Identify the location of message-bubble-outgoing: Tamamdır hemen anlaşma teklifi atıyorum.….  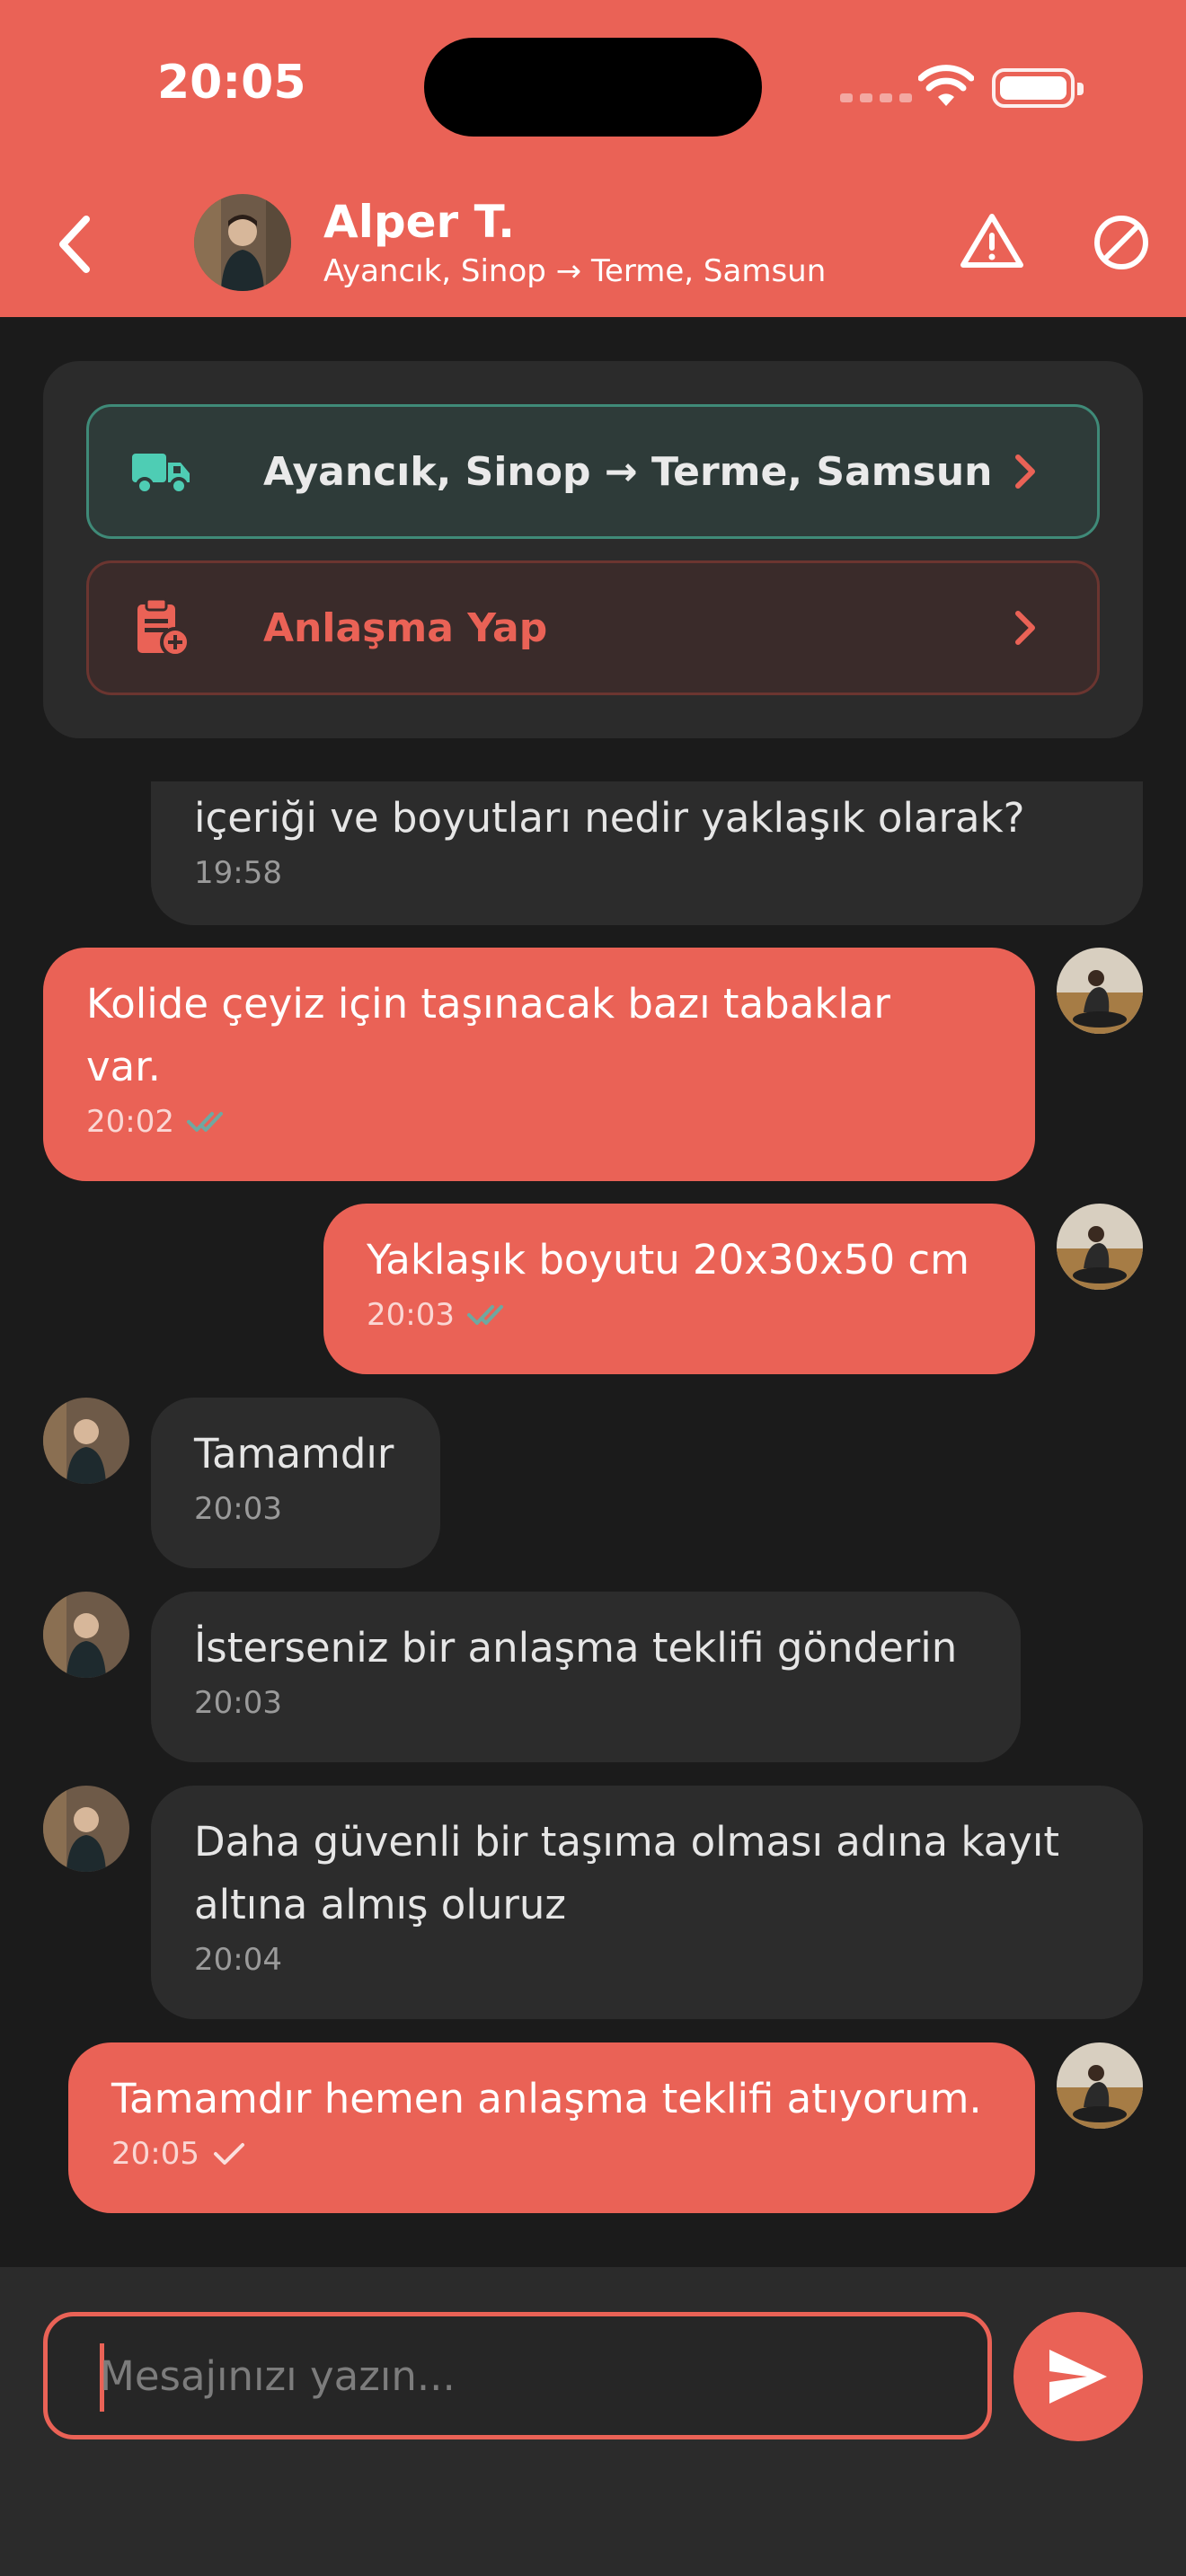
(551, 2127).